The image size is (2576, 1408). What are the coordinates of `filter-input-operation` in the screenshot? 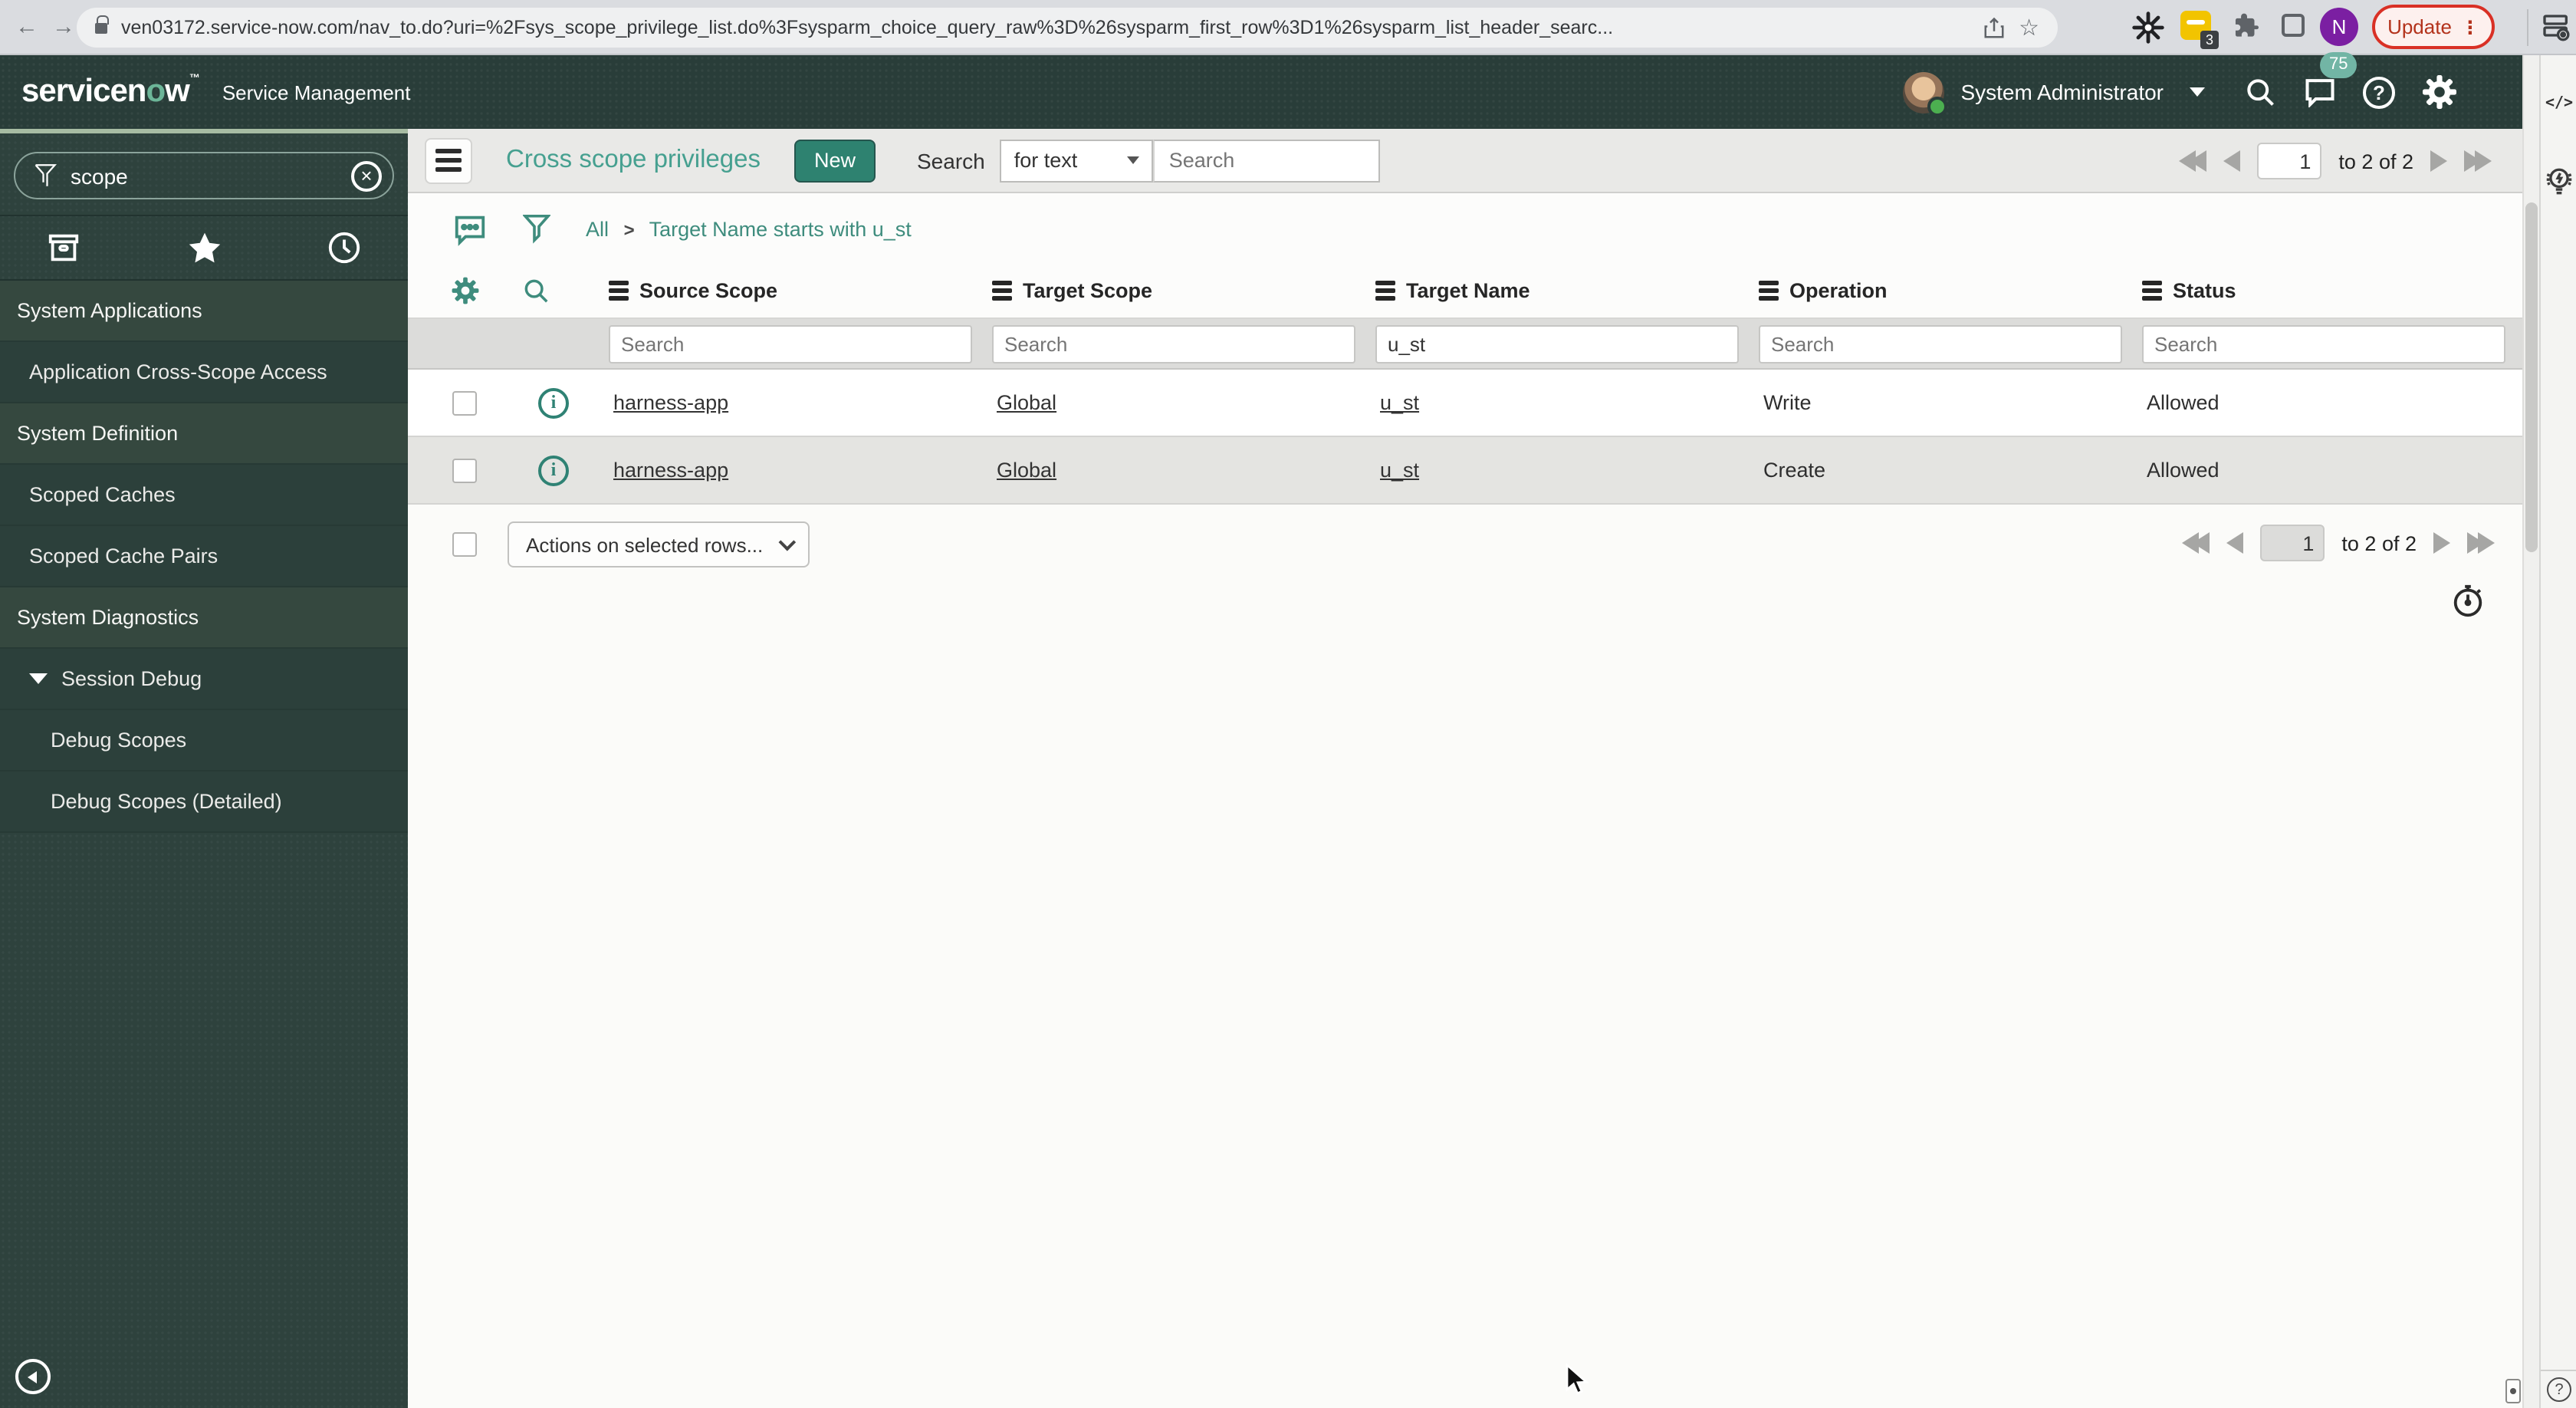 It's located at (1940, 343).